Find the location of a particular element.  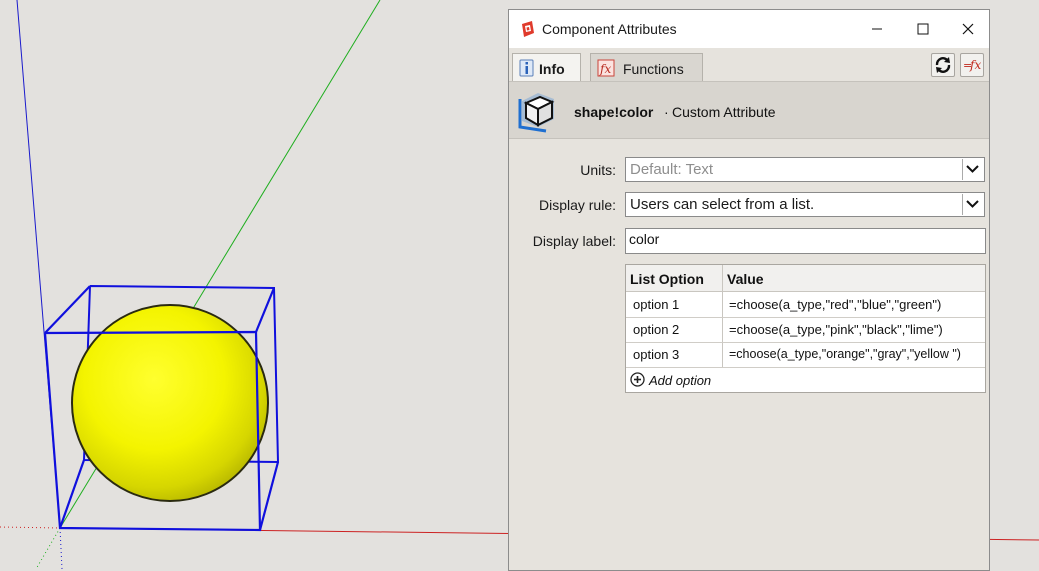

blue-axis-dotted is located at coordinates (61, 548).